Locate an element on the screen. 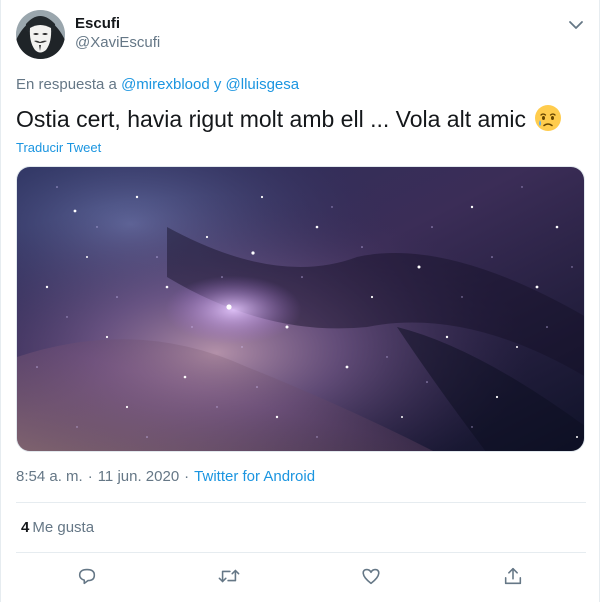 The width and height of the screenshot is (600, 602). reply-prefix: En respuesta a is located at coordinates (66, 84).